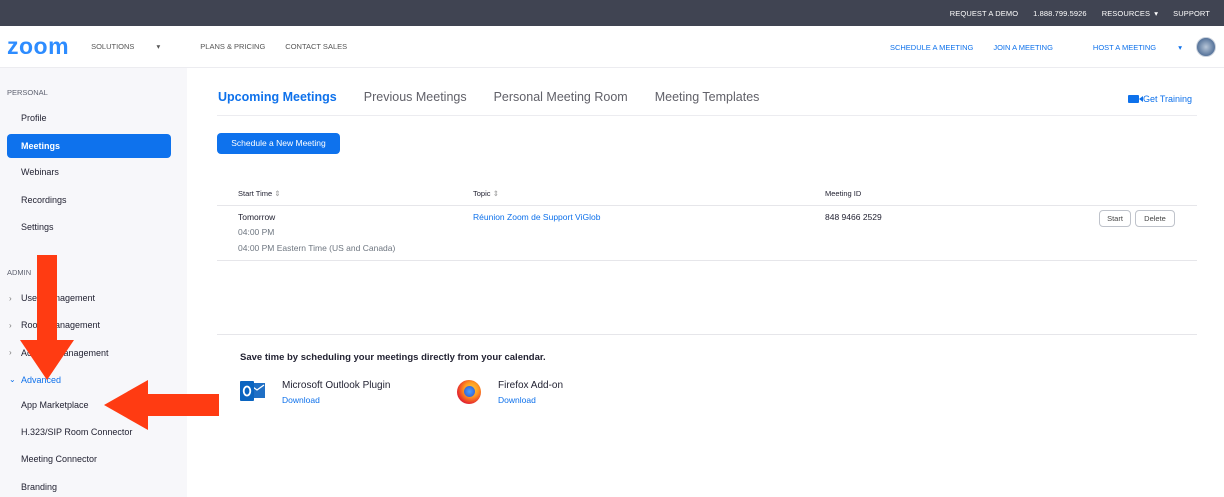  What do you see at coordinates (707, 260) in the screenshot?
I see `table-row-divider` at bounding box center [707, 260].